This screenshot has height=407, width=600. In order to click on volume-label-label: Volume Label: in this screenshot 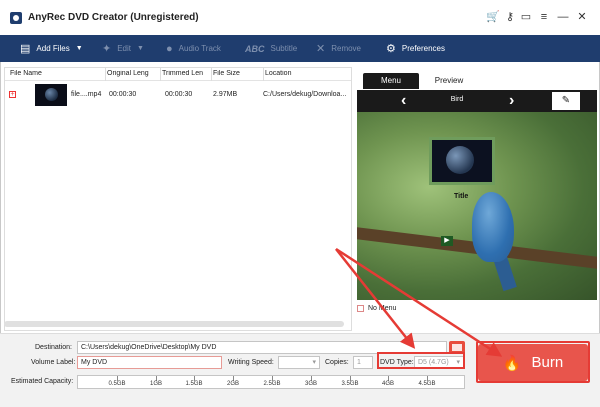, I will do `click(53, 362)`.